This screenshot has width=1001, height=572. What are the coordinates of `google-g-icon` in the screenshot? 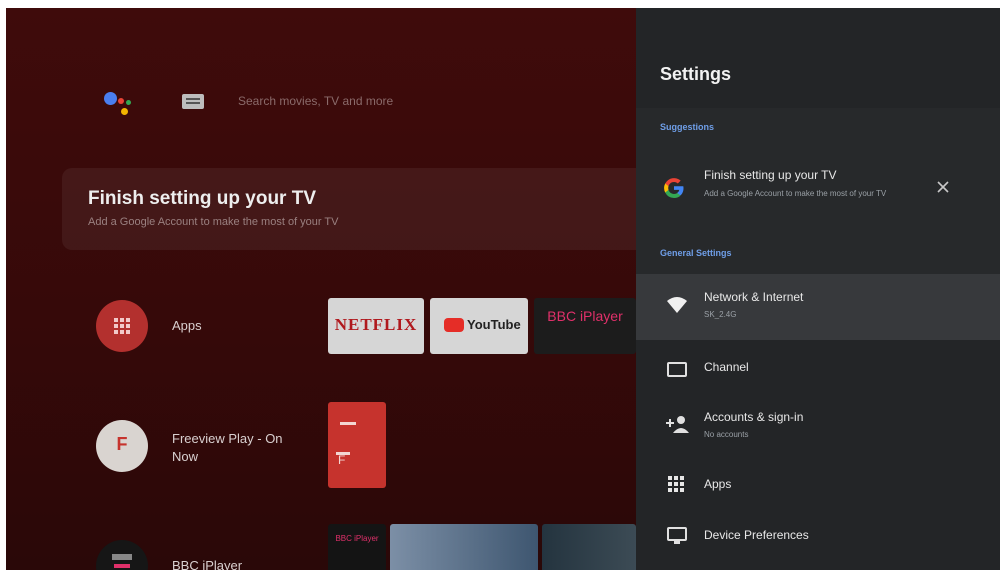 It's located at (674, 188).